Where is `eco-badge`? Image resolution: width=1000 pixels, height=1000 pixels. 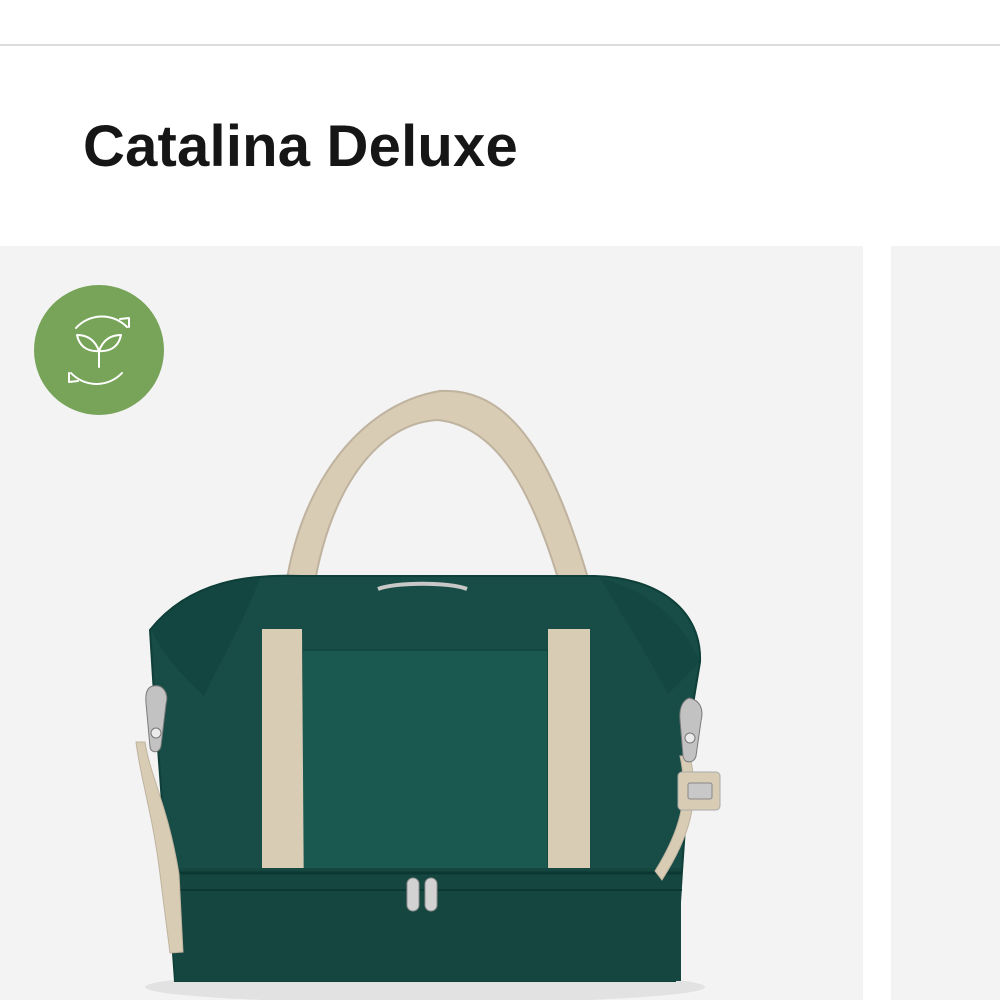
eco-badge is located at coordinates (99, 350).